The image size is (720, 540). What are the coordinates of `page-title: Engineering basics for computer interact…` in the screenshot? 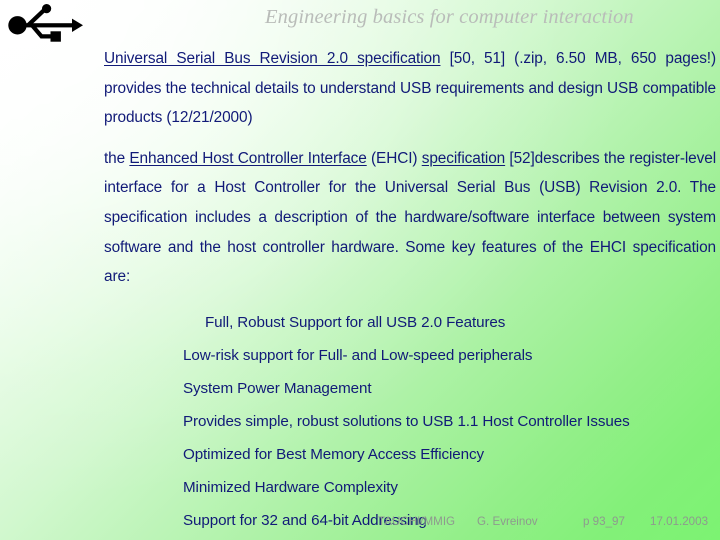 It's located at (449, 17).